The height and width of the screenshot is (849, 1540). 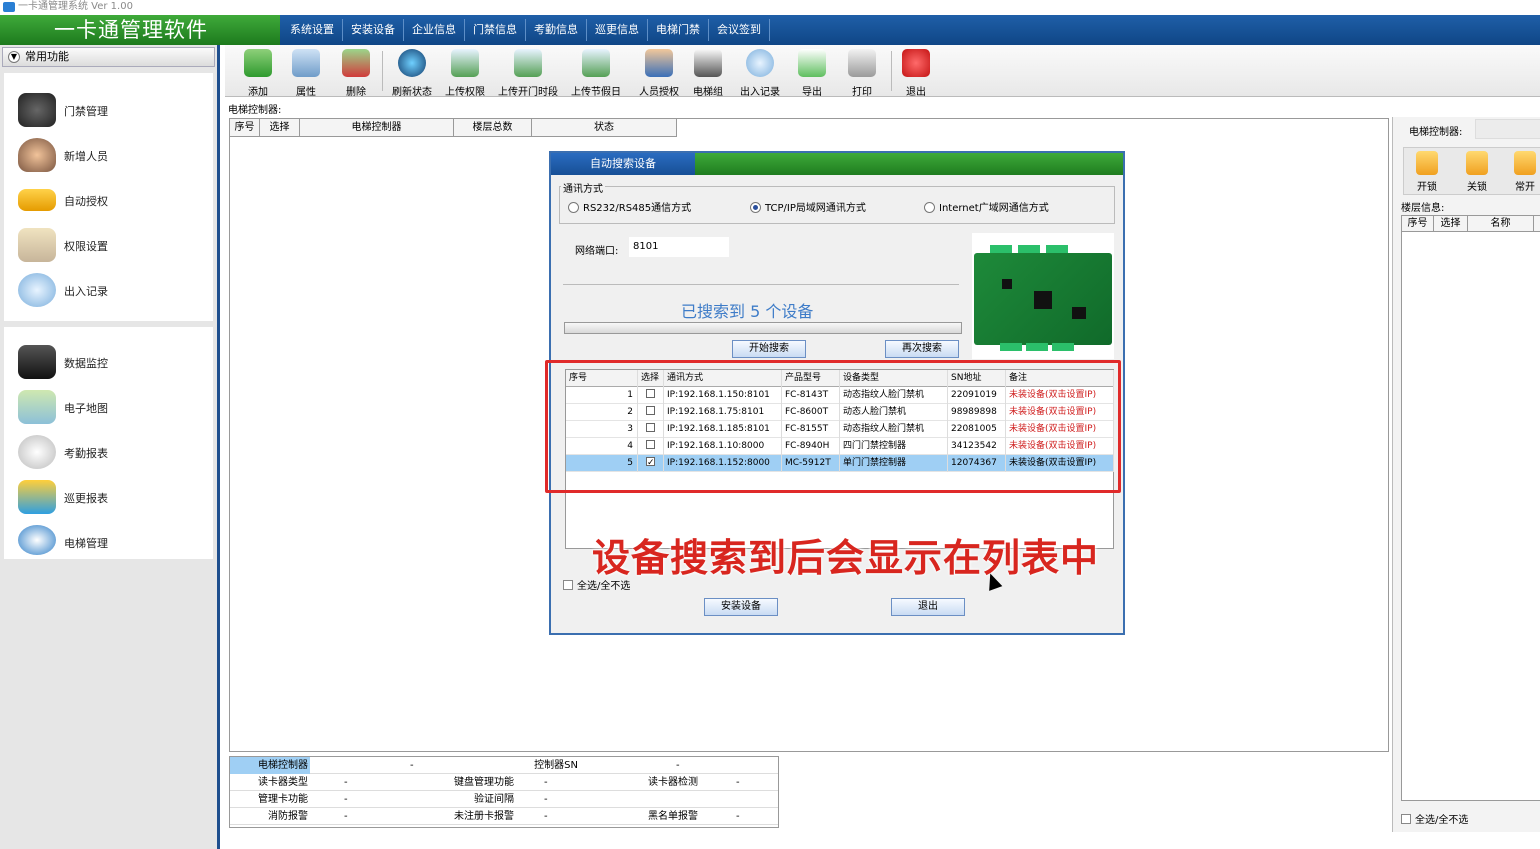 I want to click on delete-icon, so click(x=356, y=63).